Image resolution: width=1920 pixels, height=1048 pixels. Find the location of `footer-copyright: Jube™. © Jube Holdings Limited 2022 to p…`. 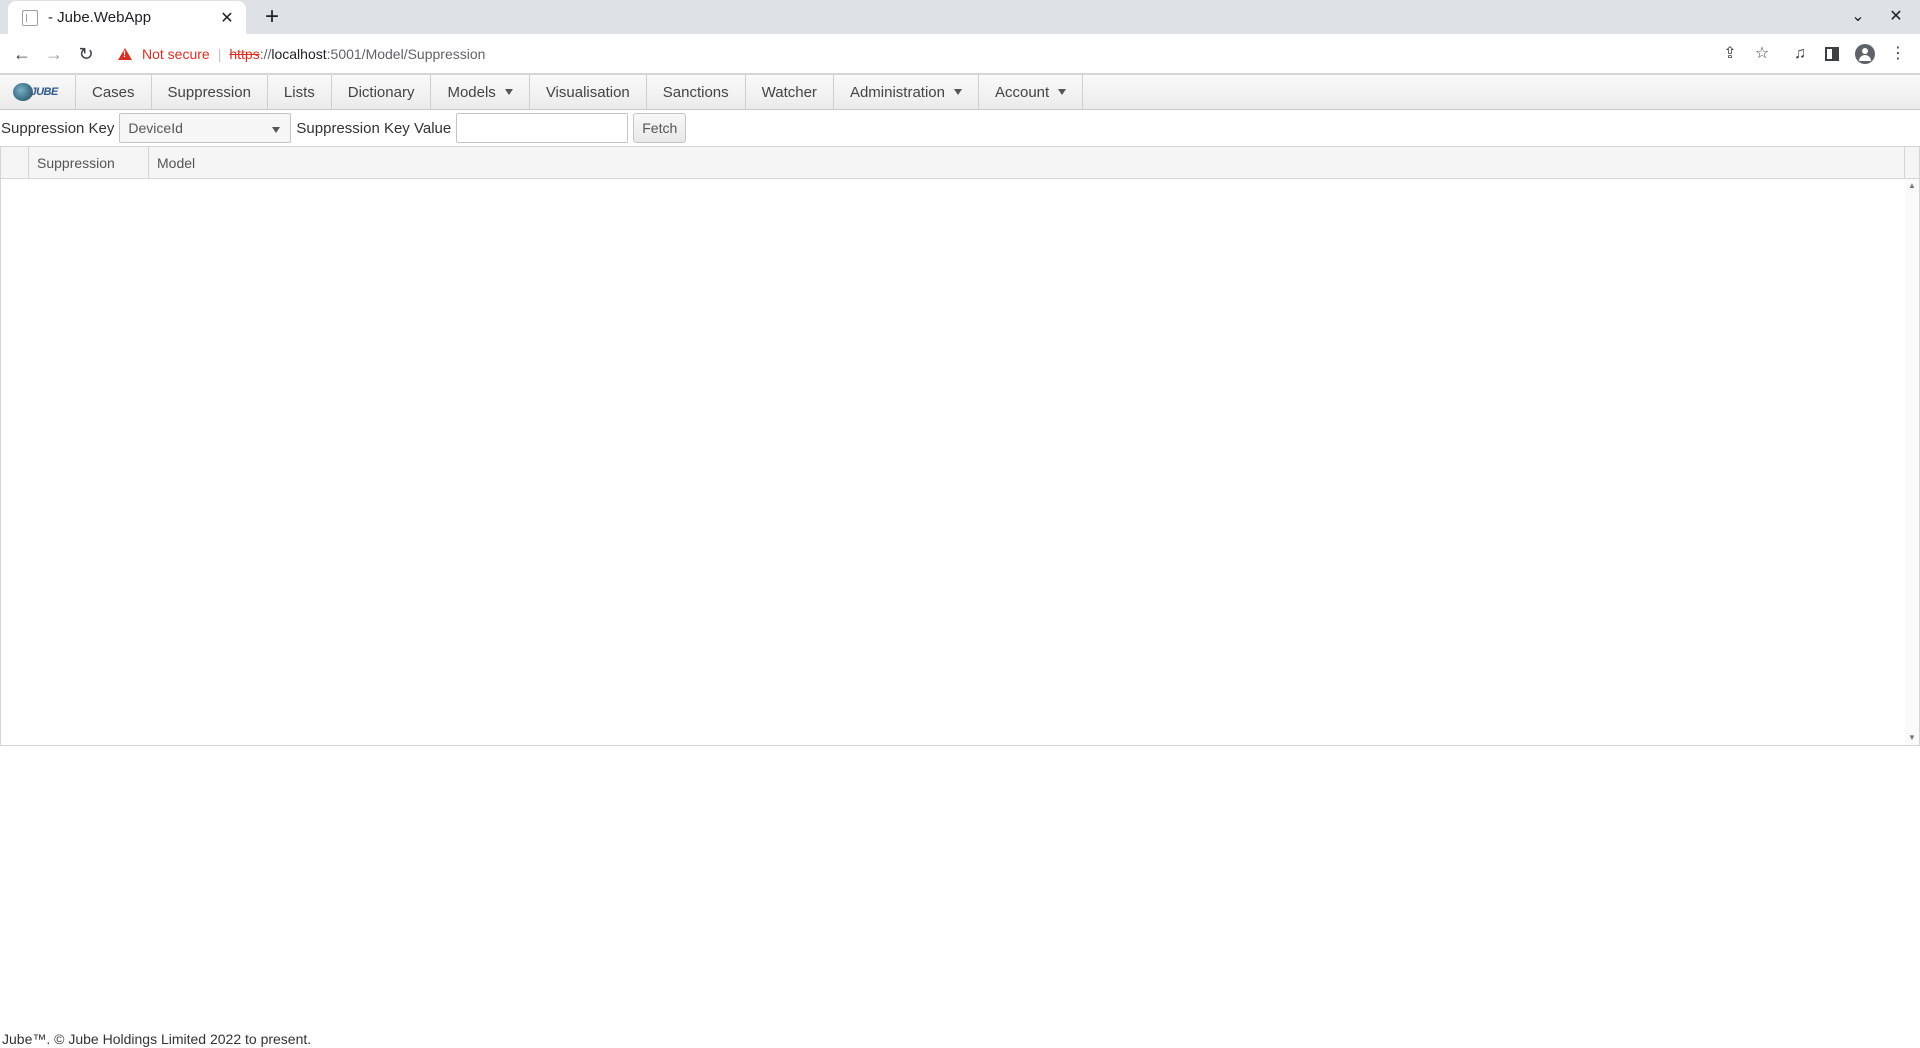

footer-copyright: Jube™. © Jube Holdings Limited 2022 to p… is located at coordinates (157, 1039).